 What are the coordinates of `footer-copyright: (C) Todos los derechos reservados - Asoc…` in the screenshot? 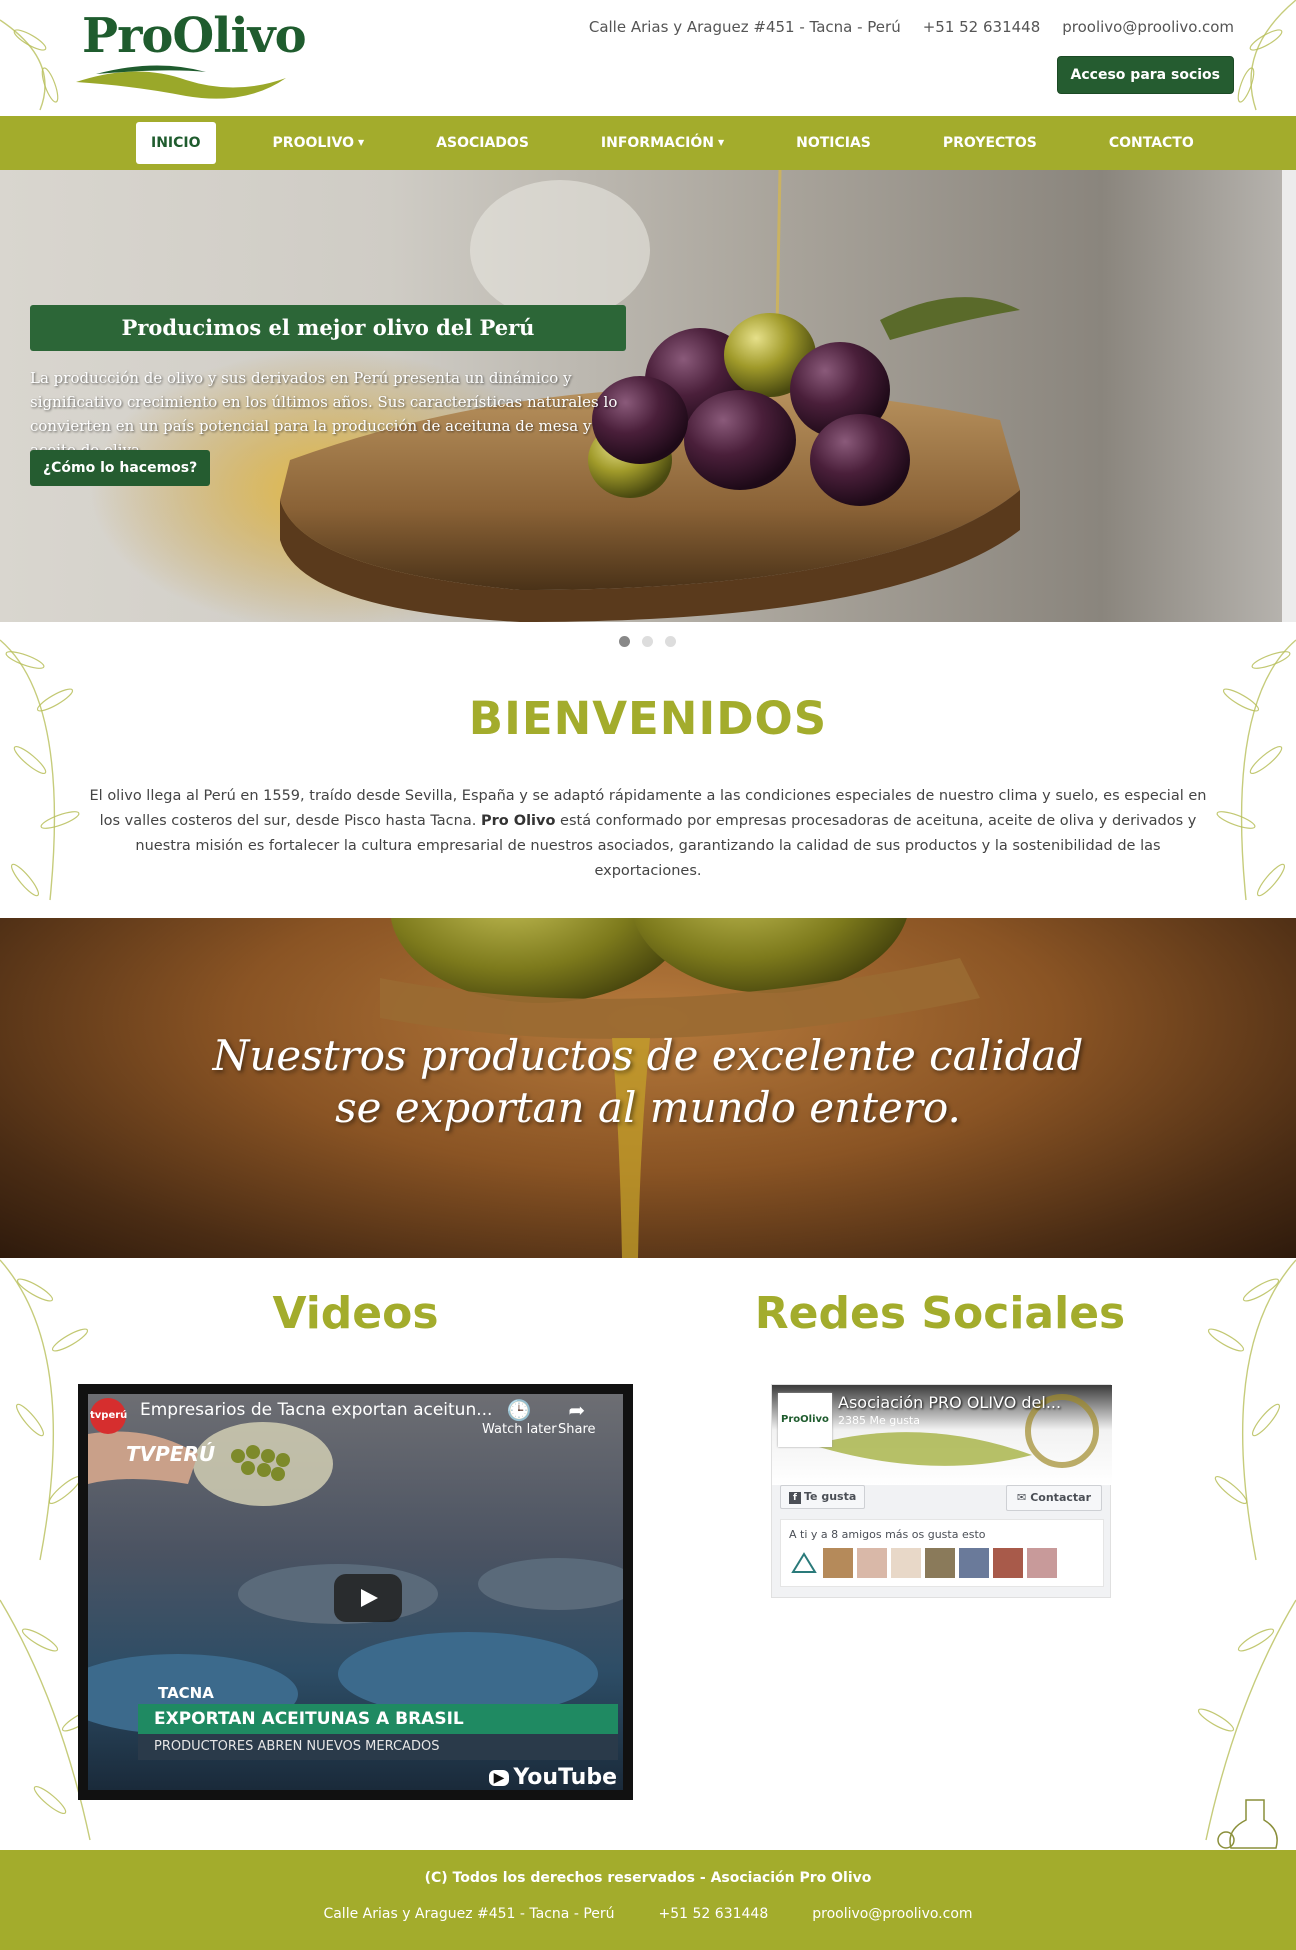 It's located at (648, 1878).